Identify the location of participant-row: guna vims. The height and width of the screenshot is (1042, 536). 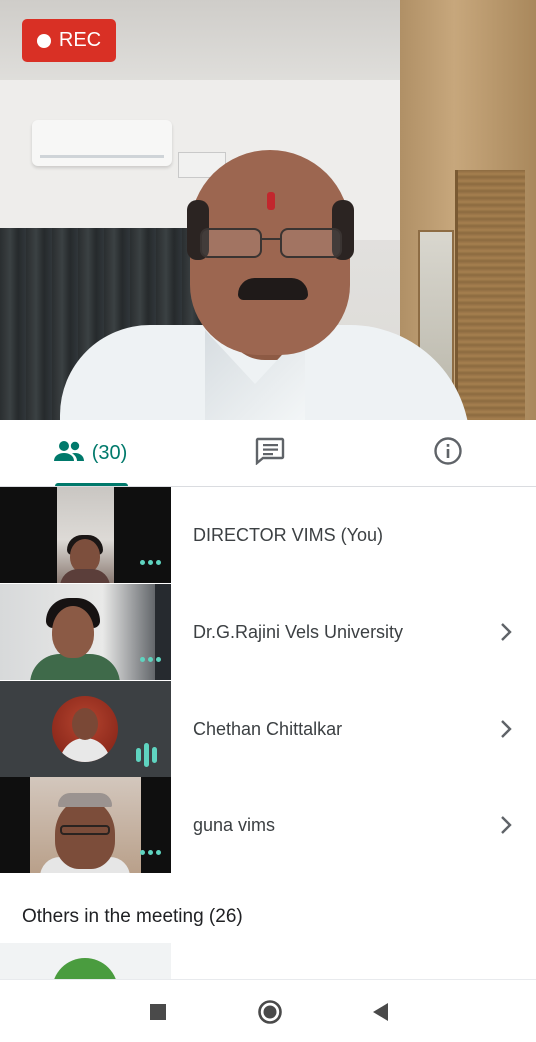
(268, 825).